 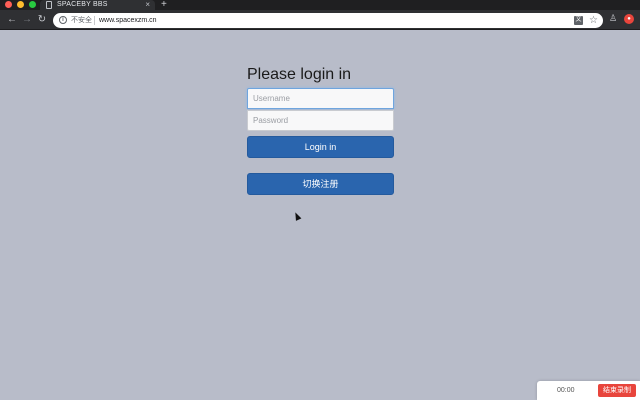 I want to click on browser-toolbar: ← → ↻ i 不安全 www.spacexzm.cn 文 ☆, so click(x=320, y=20).